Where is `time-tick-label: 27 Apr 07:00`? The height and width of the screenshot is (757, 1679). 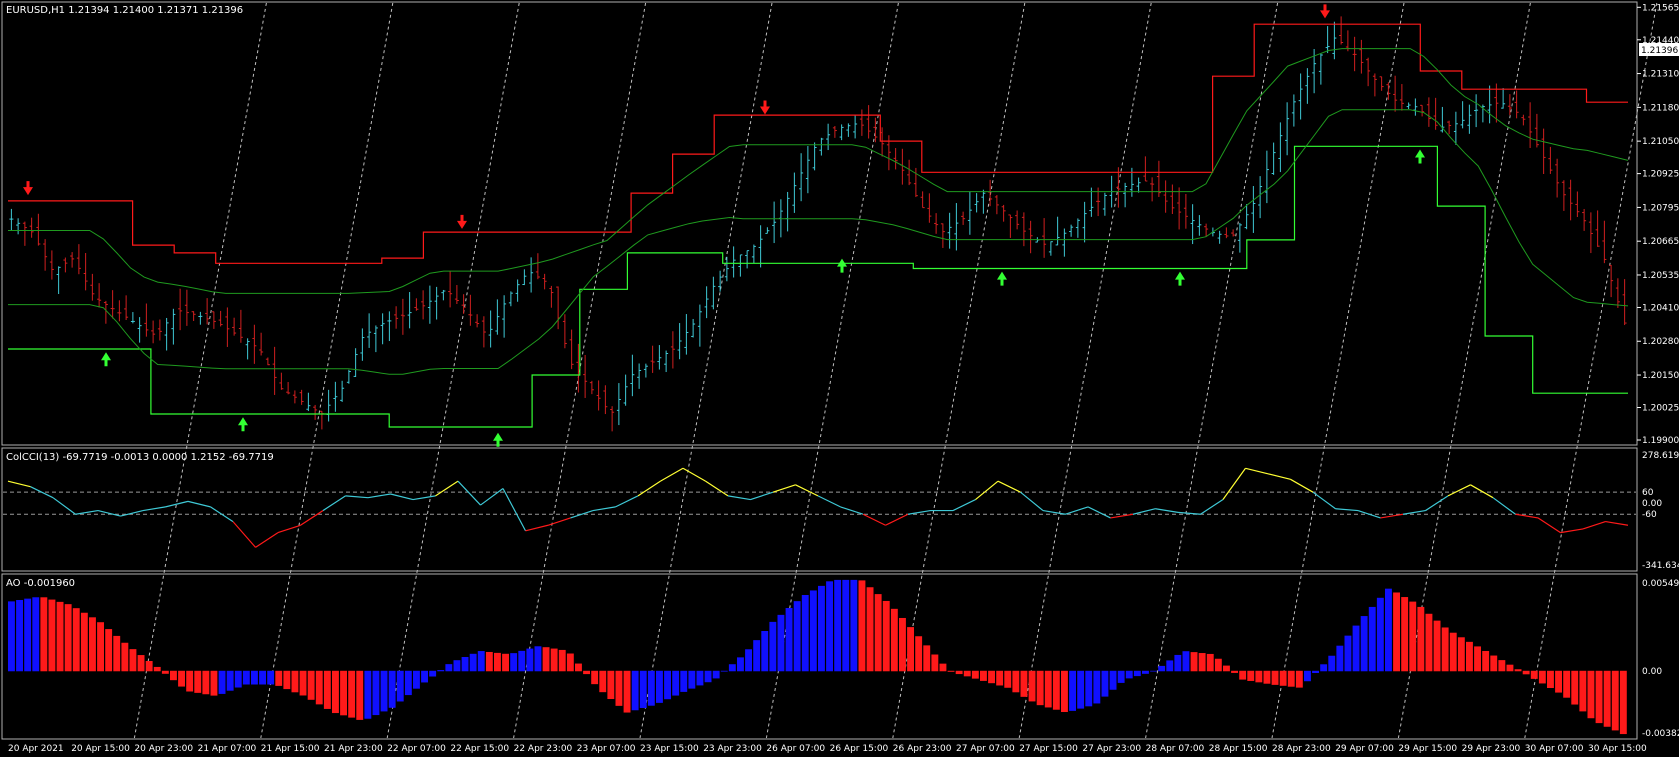 time-tick-label: 27 Apr 07:00 is located at coordinates (985, 749).